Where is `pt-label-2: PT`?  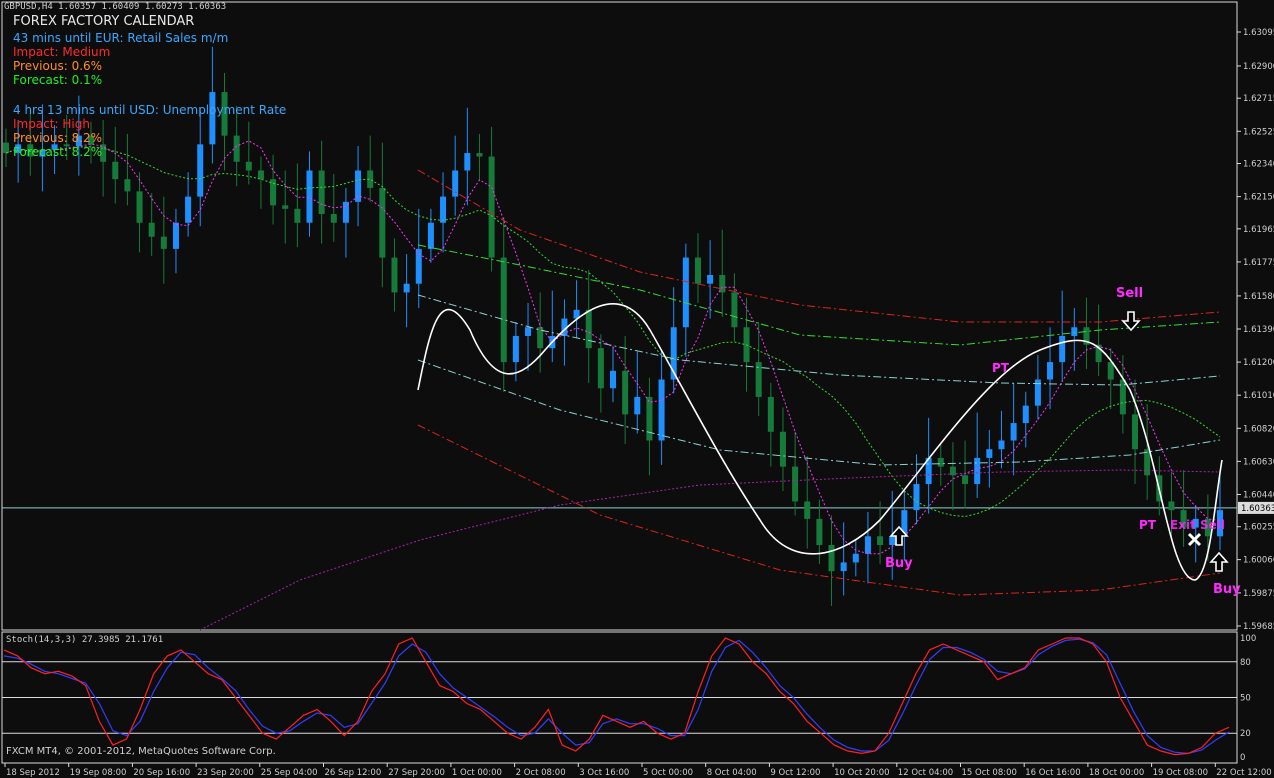 pt-label-2: PT is located at coordinates (1147, 525).